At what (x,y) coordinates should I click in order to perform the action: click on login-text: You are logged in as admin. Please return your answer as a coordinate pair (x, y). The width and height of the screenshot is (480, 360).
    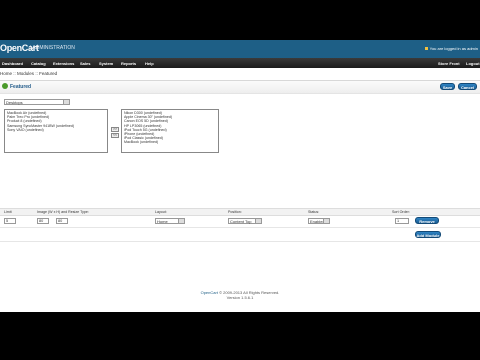
    Looking at the image, I should click on (453, 48).